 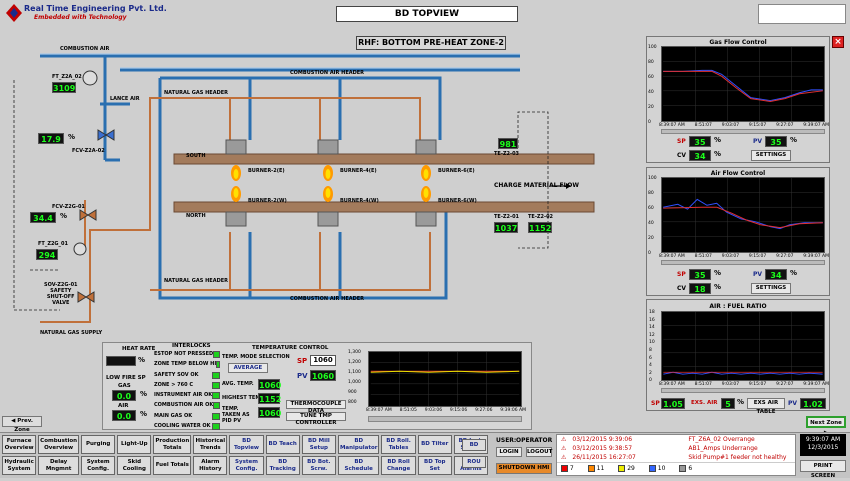 What do you see at coordinates (318, 444) in the screenshot?
I see `nav-bd-mill-setup: BD Mill Setup` at bounding box center [318, 444].